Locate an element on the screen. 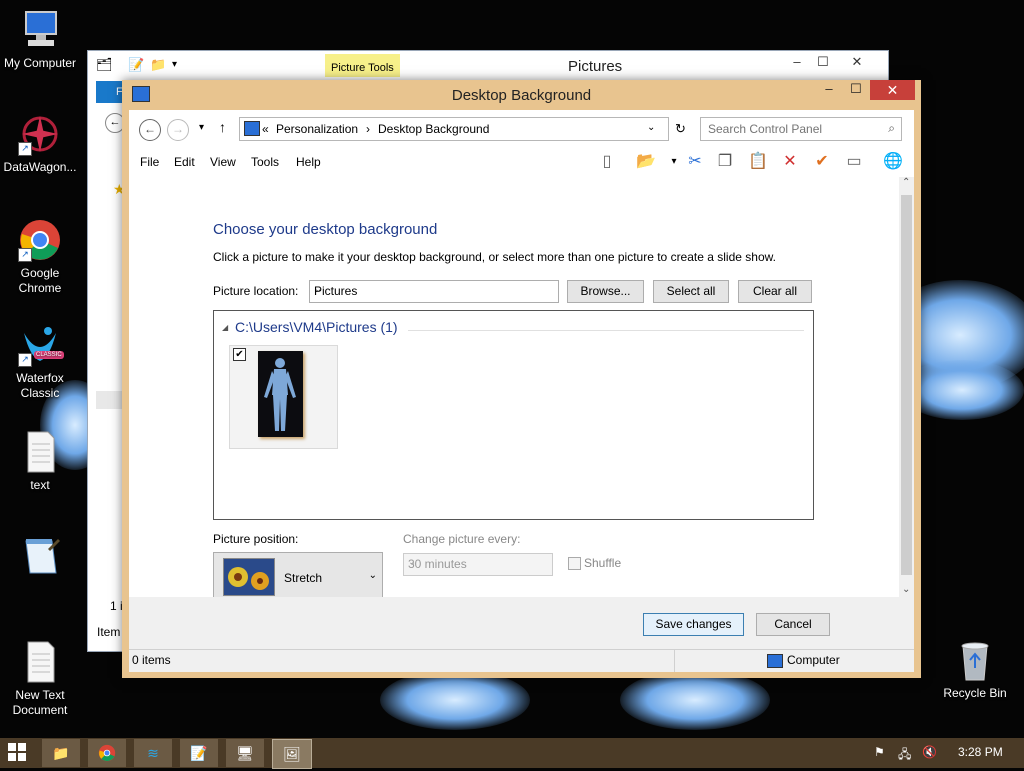 This screenshot has height=771, width=1024. paste-icon: 📋 is located at coordinates (758, 162).